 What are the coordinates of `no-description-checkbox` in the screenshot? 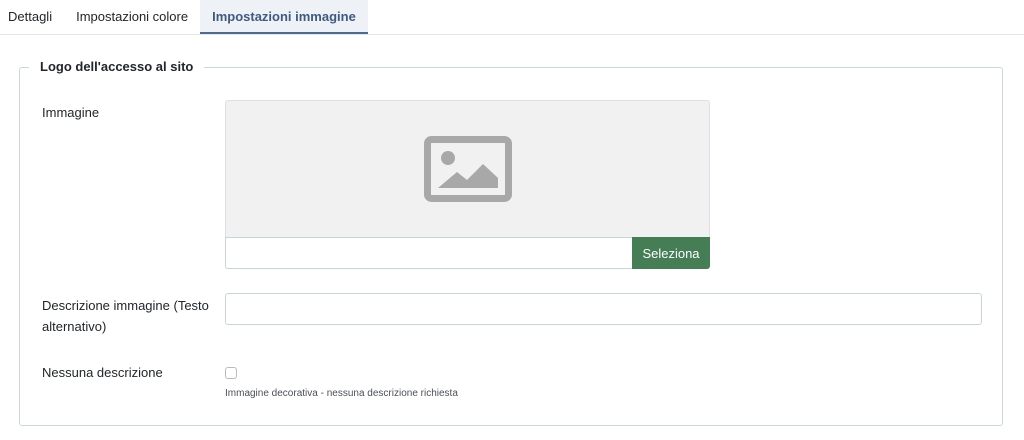 It's located at (231, 373).